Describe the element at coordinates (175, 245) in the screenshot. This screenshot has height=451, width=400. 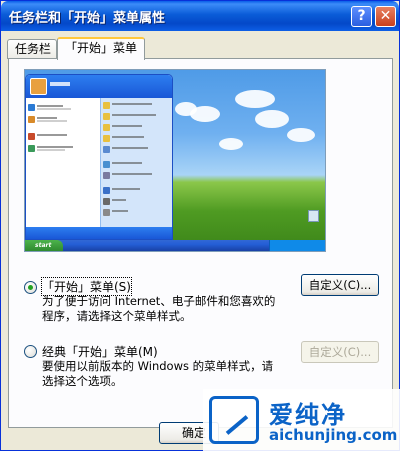
I see `preview-taskbar: start` at that location.